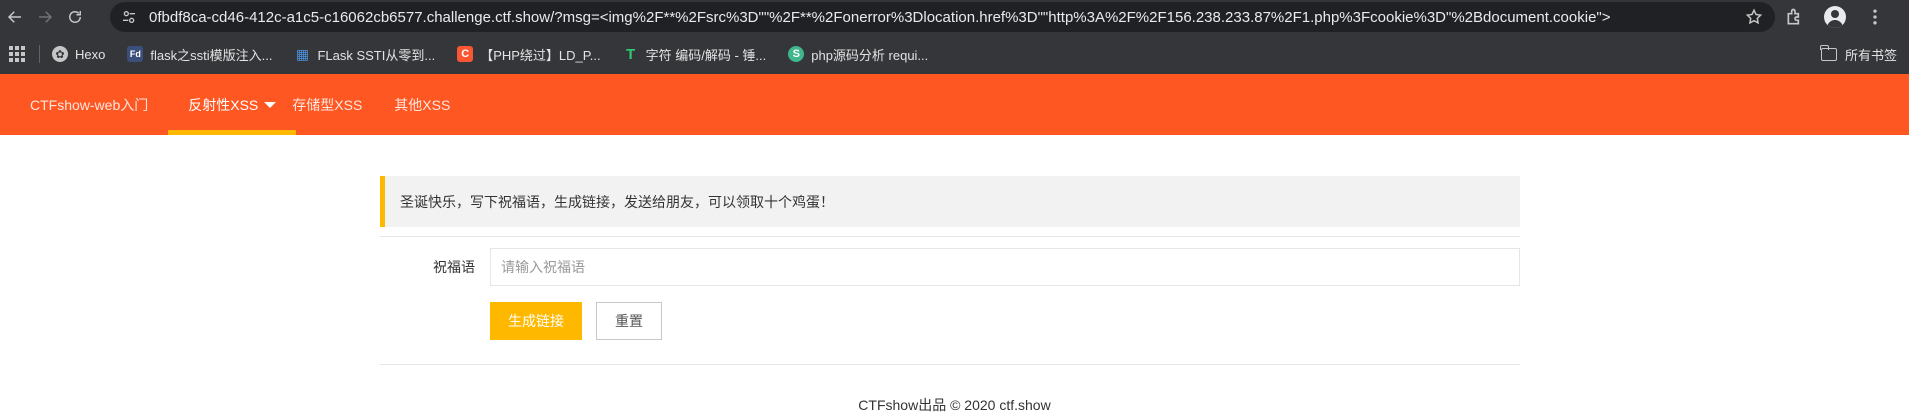  What do you see at coordinates (536, 321) in the screenshot?
I see `generate-link-button: 生成链接` at bounding box center [536, 321].